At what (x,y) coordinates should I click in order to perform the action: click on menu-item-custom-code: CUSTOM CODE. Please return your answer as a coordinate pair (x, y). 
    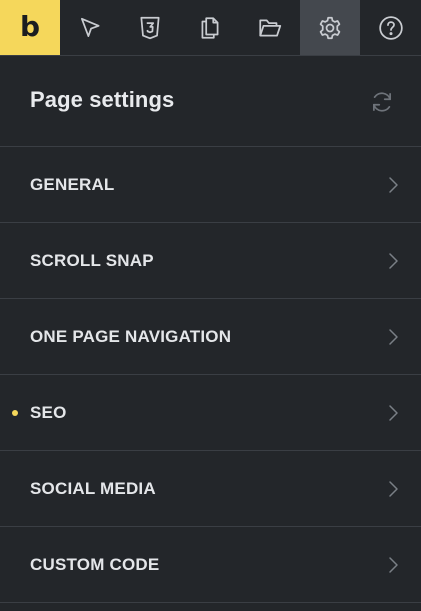
    Looking at the image, I should click on (210, 565).